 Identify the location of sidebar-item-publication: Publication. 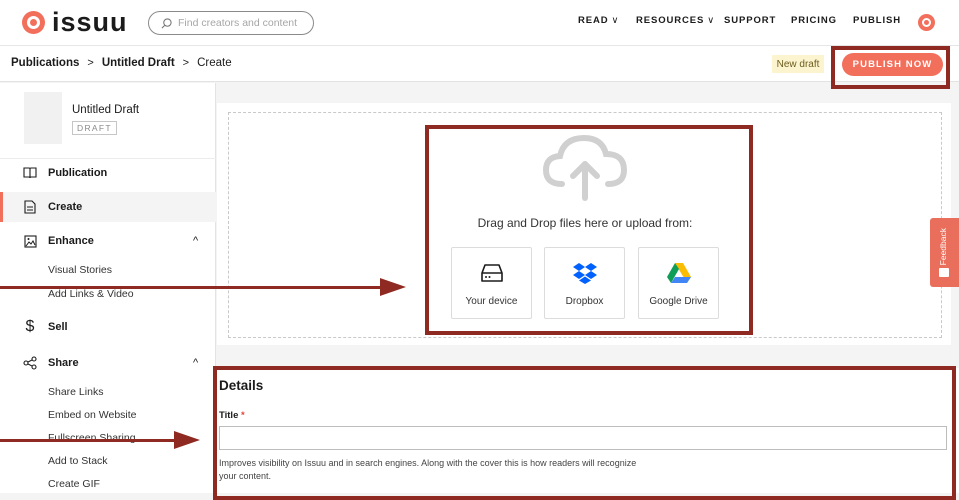
(108, 173).